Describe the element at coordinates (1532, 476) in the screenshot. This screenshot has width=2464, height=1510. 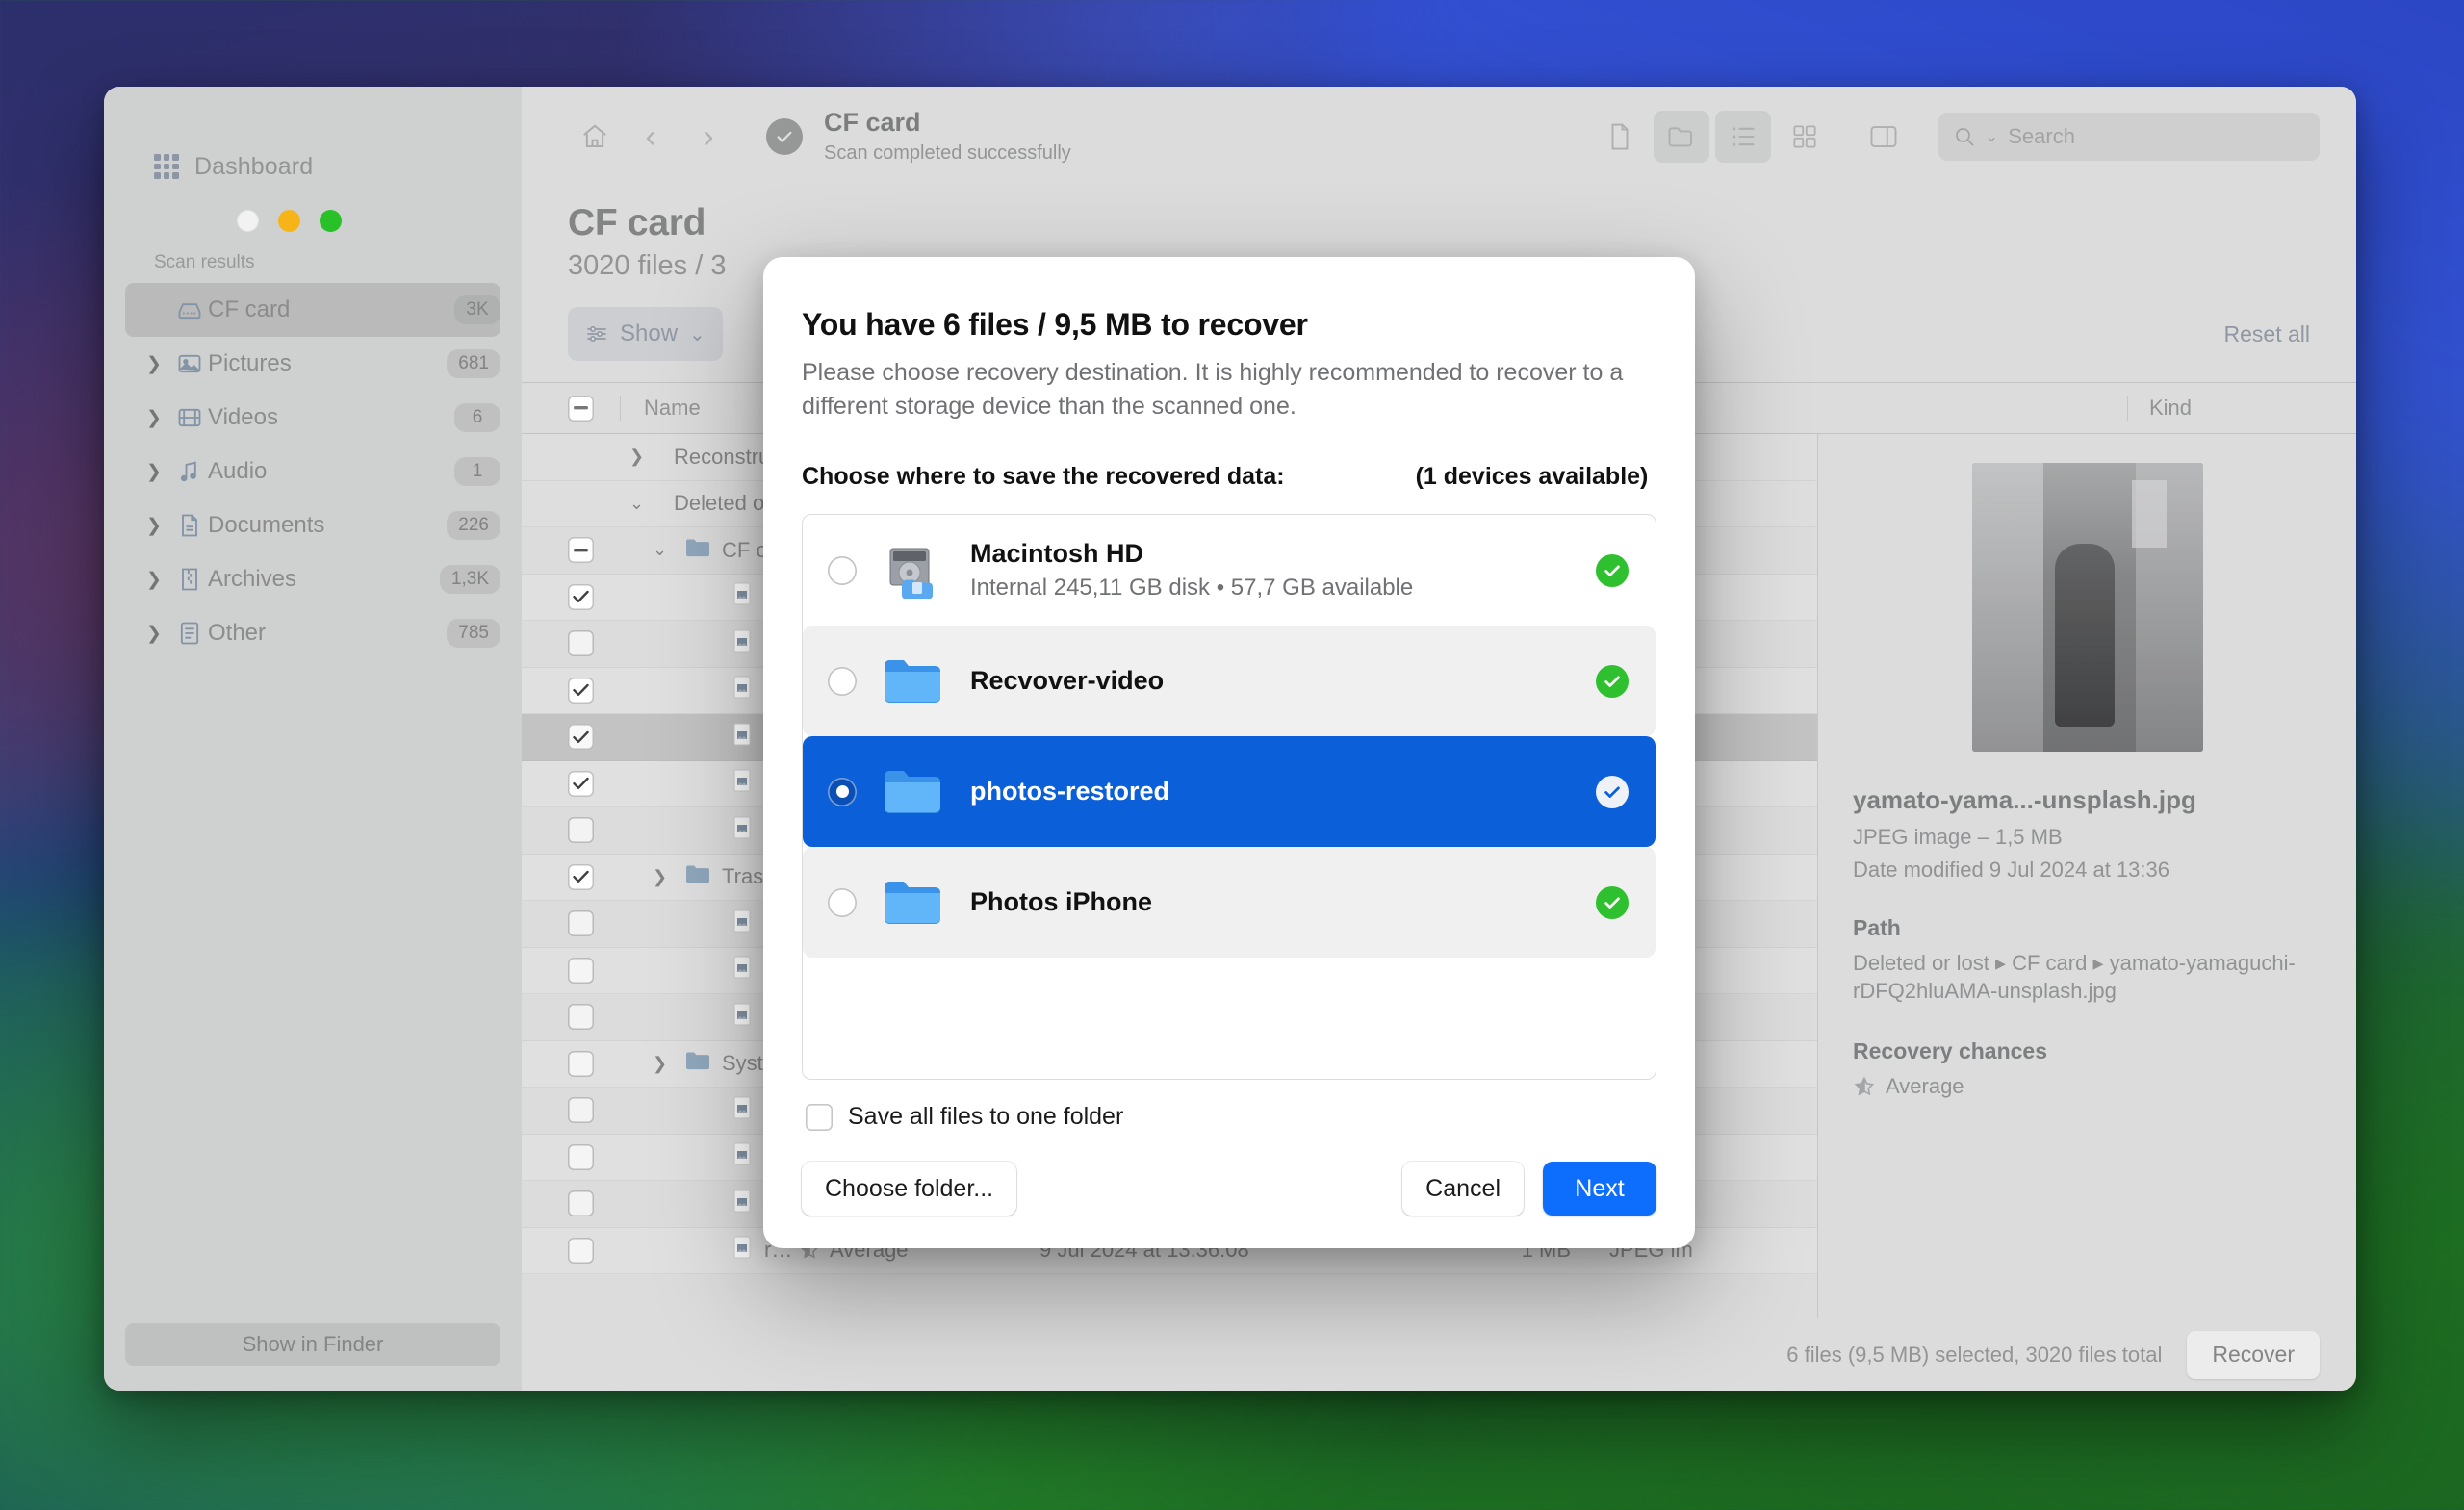
I see `dialog-devices-available: (1 devices available)` at that location.